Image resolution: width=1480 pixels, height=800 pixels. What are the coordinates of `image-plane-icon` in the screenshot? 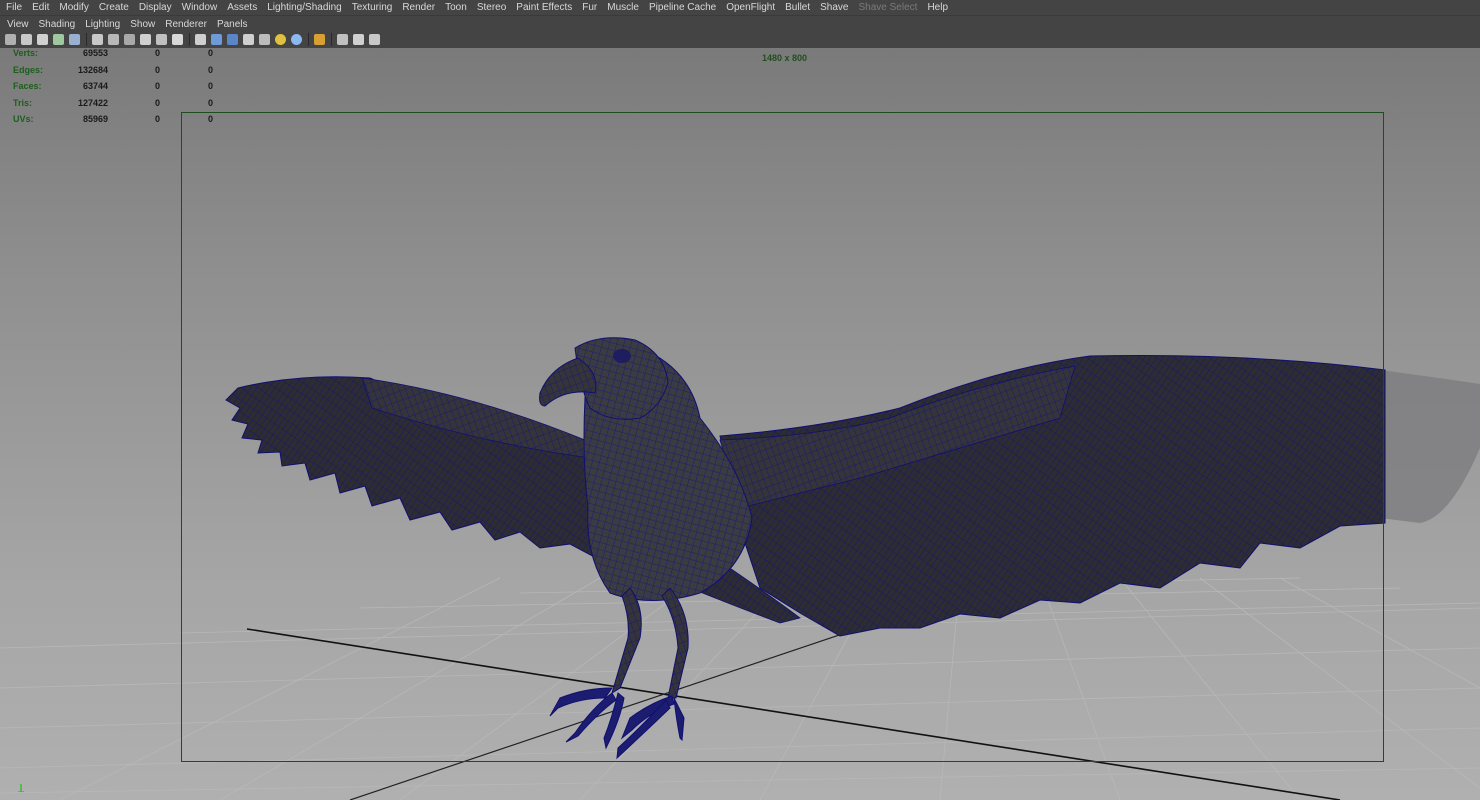 It's located at (58, 39).